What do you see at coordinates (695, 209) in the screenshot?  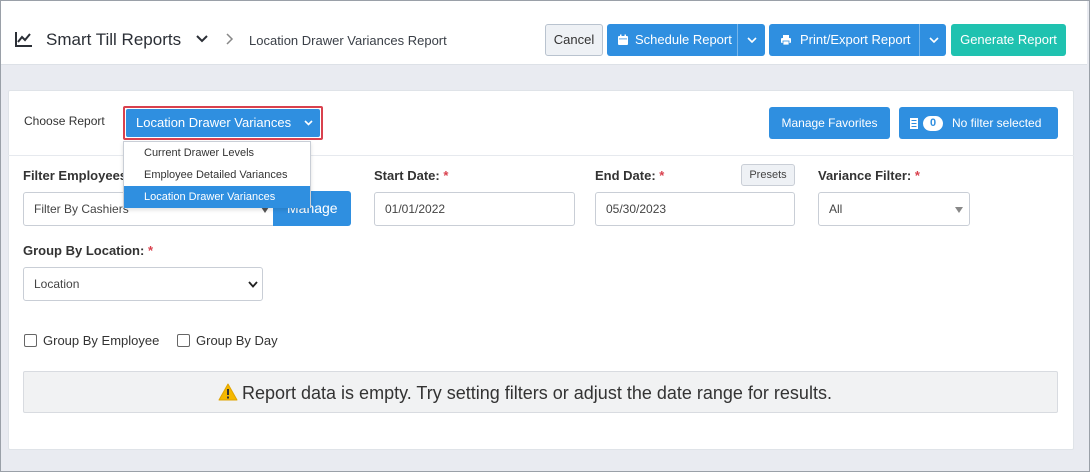 I see `end-date-input: 05/30/2023` at bounding box center [695, 209].